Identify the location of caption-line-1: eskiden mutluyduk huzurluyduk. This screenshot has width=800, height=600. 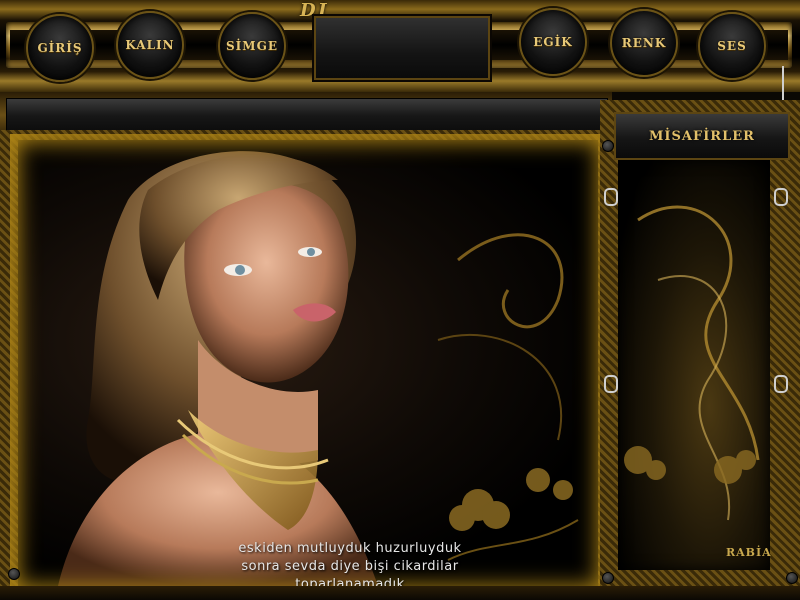
(350, 548).